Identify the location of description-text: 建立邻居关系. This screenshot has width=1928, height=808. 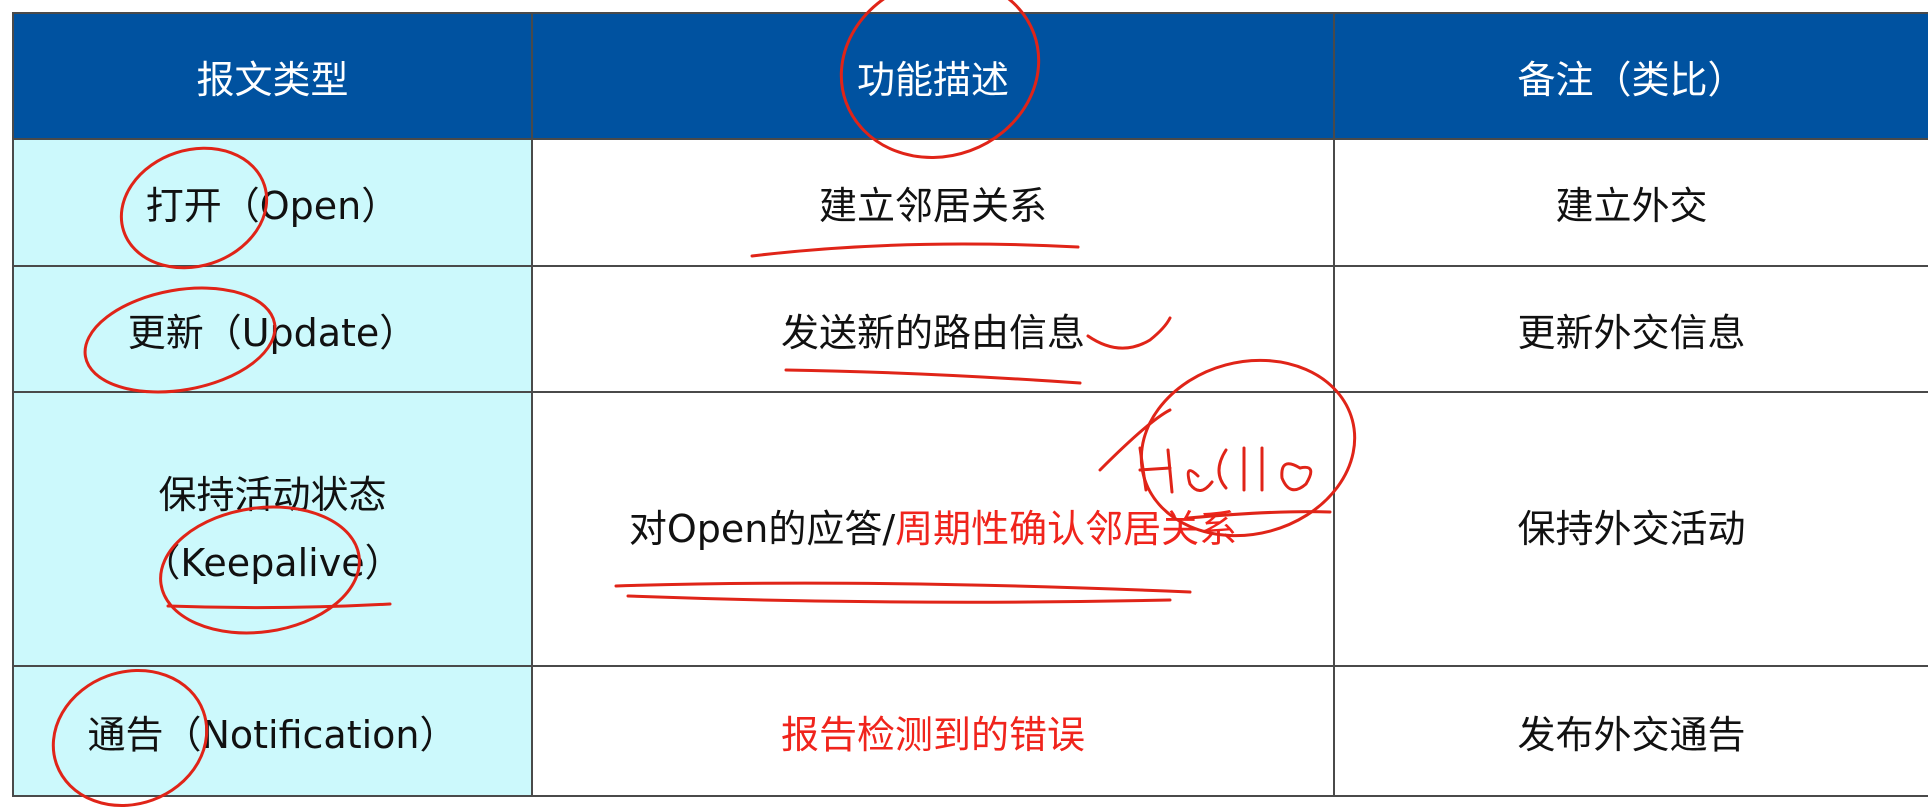
(932, 206).